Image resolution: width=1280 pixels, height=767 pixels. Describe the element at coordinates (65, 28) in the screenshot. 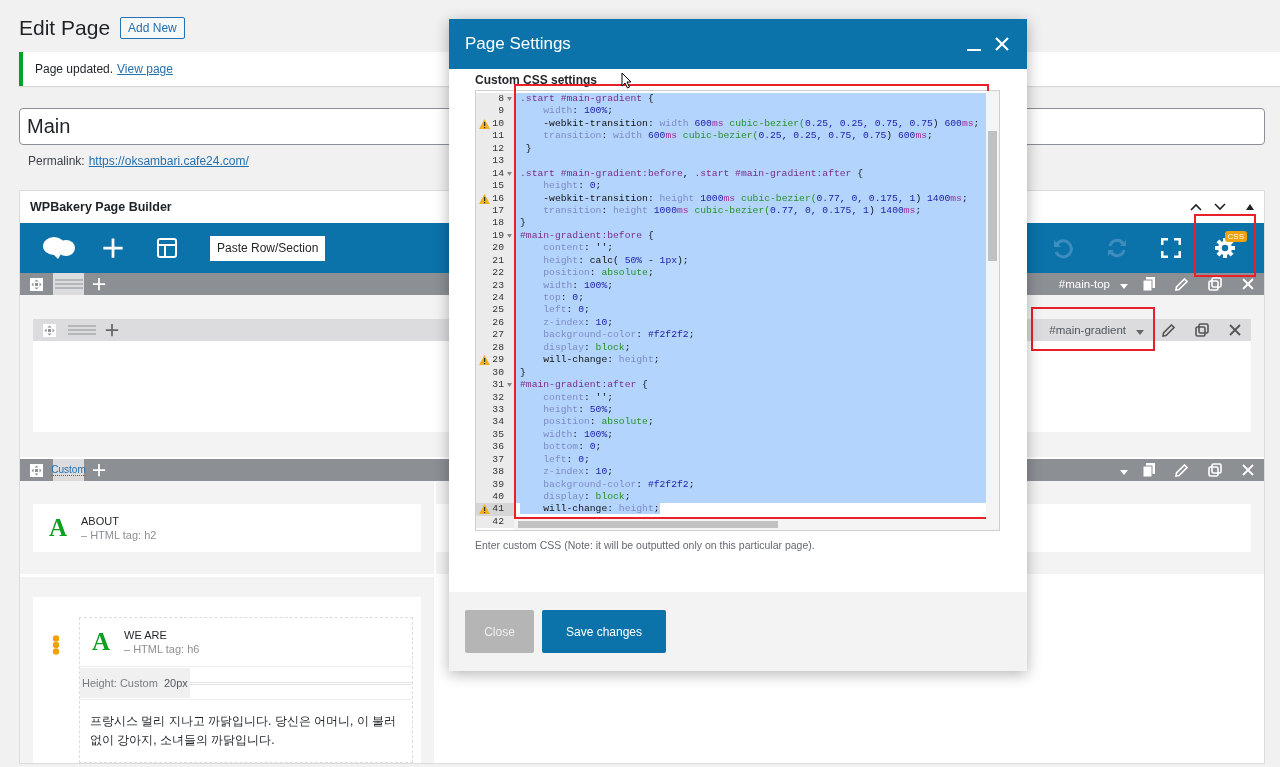

I see `page-title: Edit Page` at that location.